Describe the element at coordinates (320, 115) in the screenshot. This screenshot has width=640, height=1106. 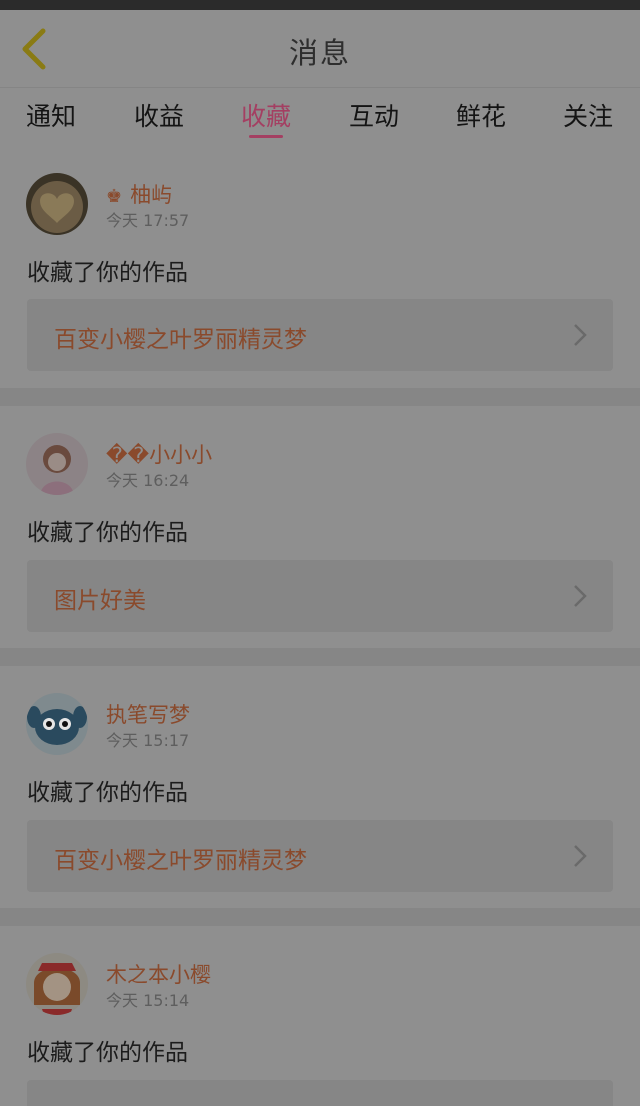
I see `tab-bar: 通知 收益 收藏 互动 鲜花 关注` at that location.